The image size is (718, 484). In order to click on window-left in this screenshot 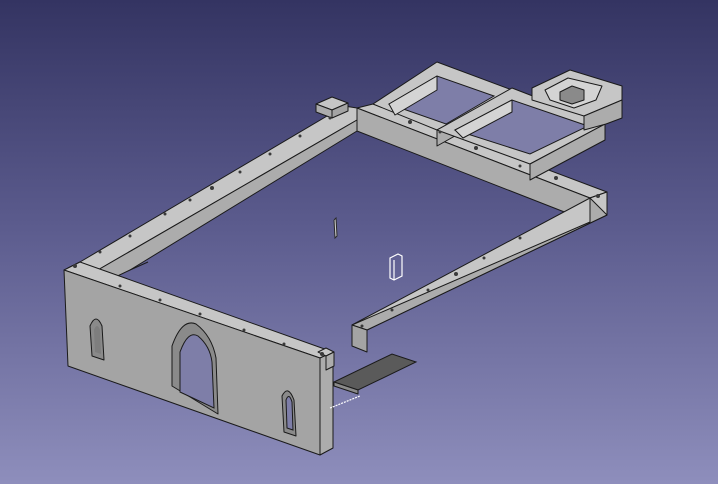, I will do `click(97, 339)`.